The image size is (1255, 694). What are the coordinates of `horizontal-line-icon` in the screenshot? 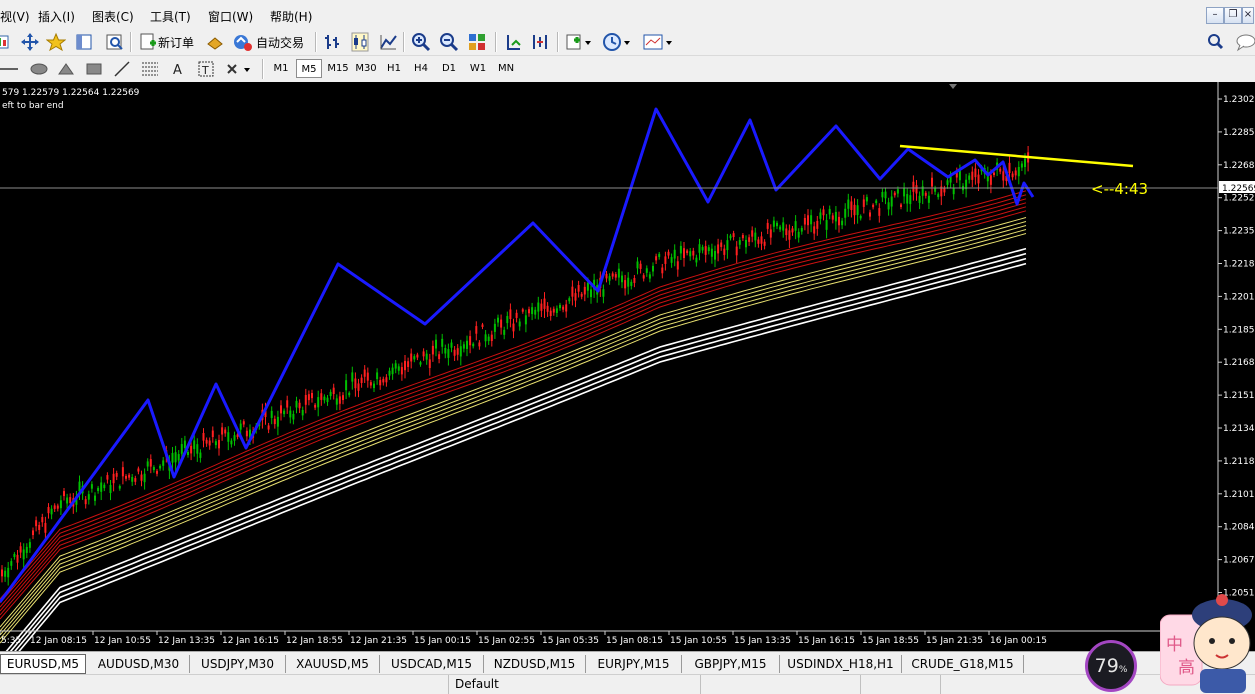 It's located at (10, 69).